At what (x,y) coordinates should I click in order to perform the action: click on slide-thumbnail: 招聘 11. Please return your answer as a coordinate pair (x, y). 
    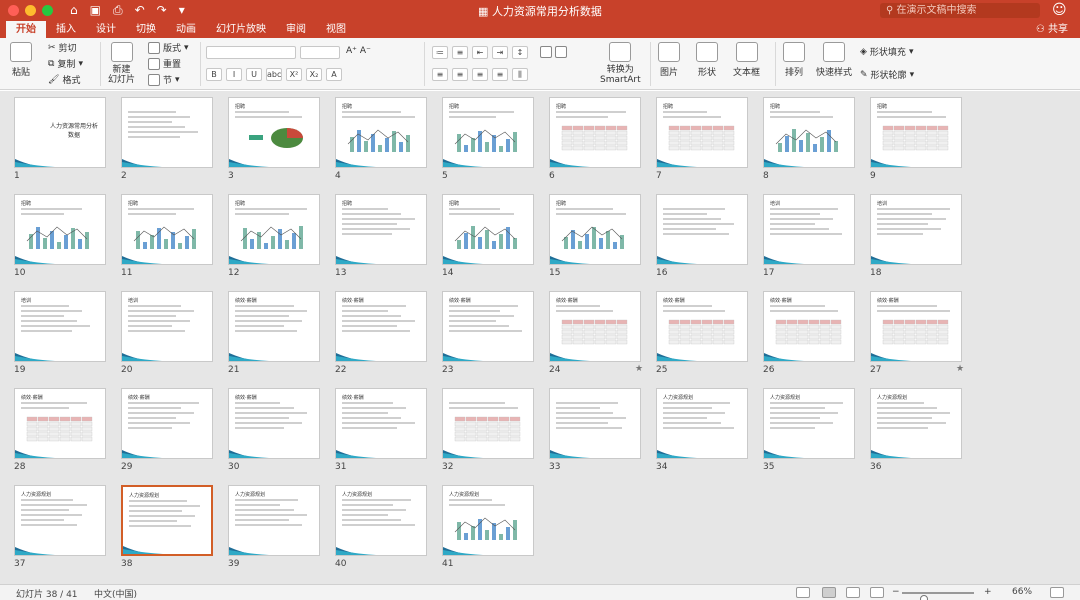
    Looking at the image, I should click on (167, 236).